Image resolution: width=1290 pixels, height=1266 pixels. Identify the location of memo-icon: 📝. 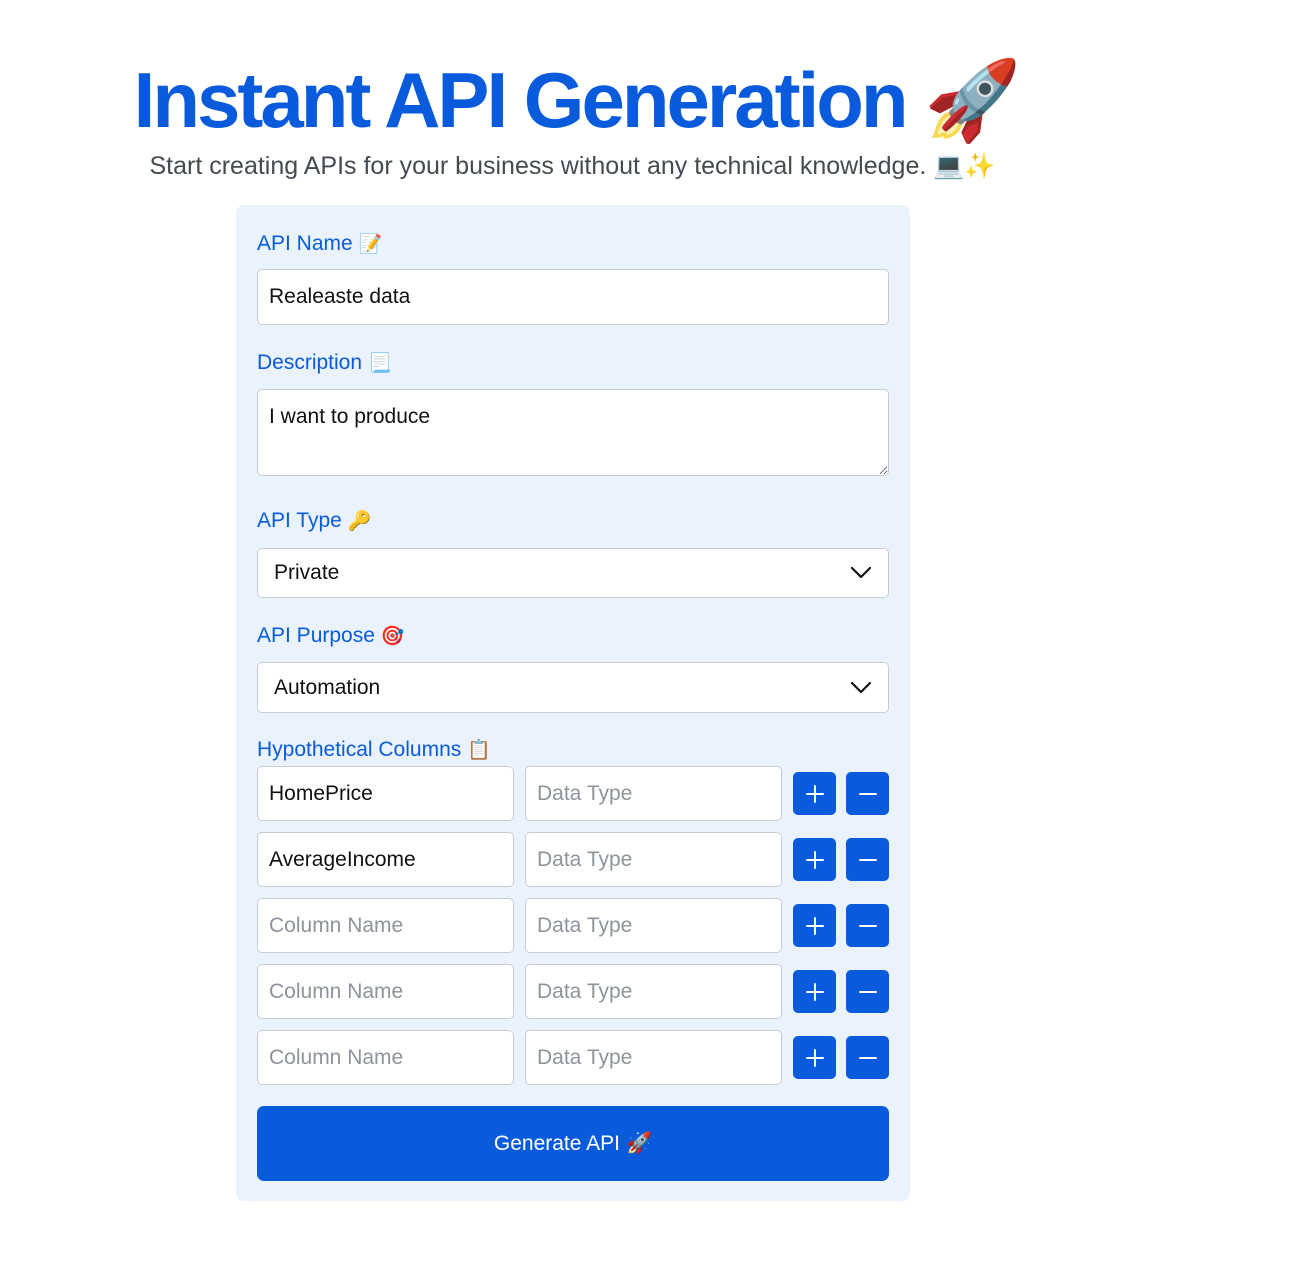
(370, 244).